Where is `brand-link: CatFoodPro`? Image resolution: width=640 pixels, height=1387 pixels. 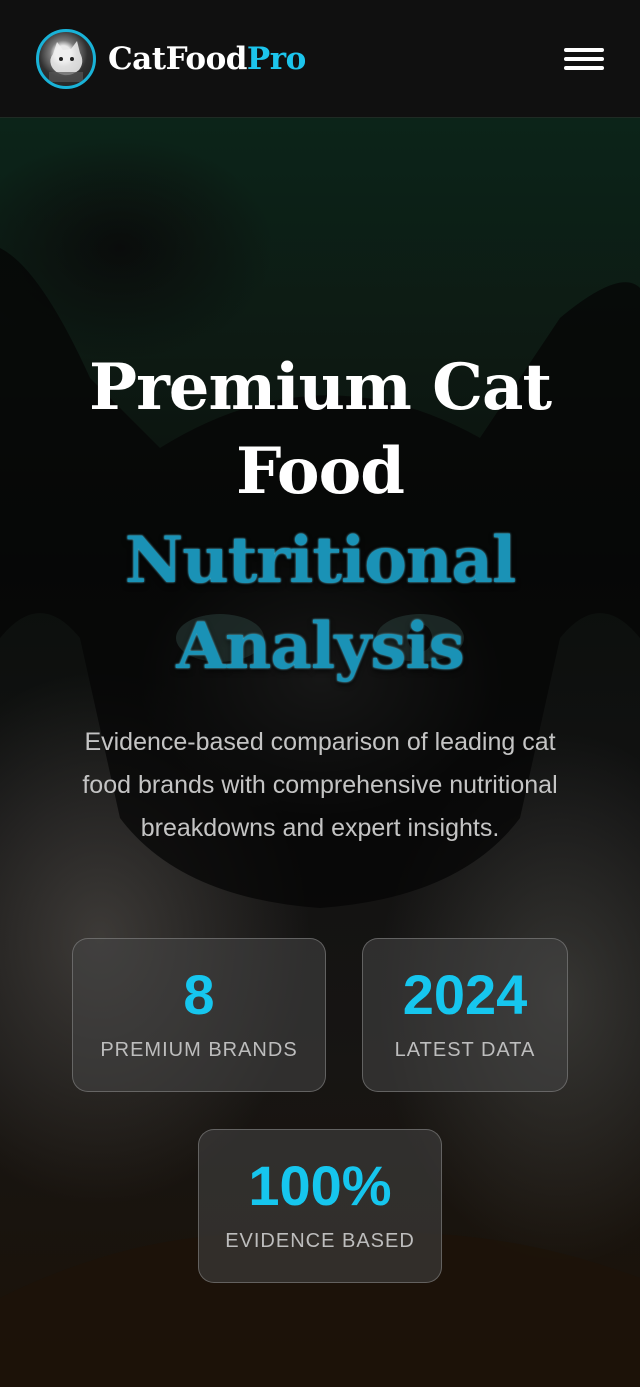 brand-link: CatFoodPro is located at coordinates (171, 58).